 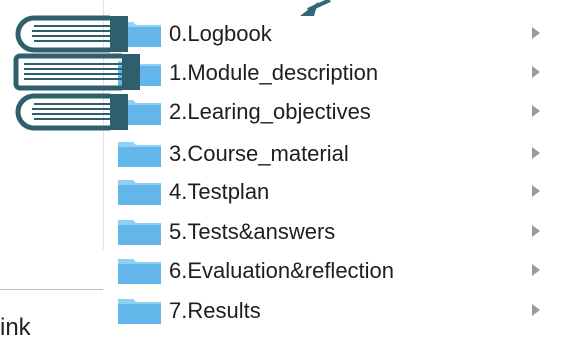 I want to click on folder-label: 3.Course_material, so click(x=259, y=153).